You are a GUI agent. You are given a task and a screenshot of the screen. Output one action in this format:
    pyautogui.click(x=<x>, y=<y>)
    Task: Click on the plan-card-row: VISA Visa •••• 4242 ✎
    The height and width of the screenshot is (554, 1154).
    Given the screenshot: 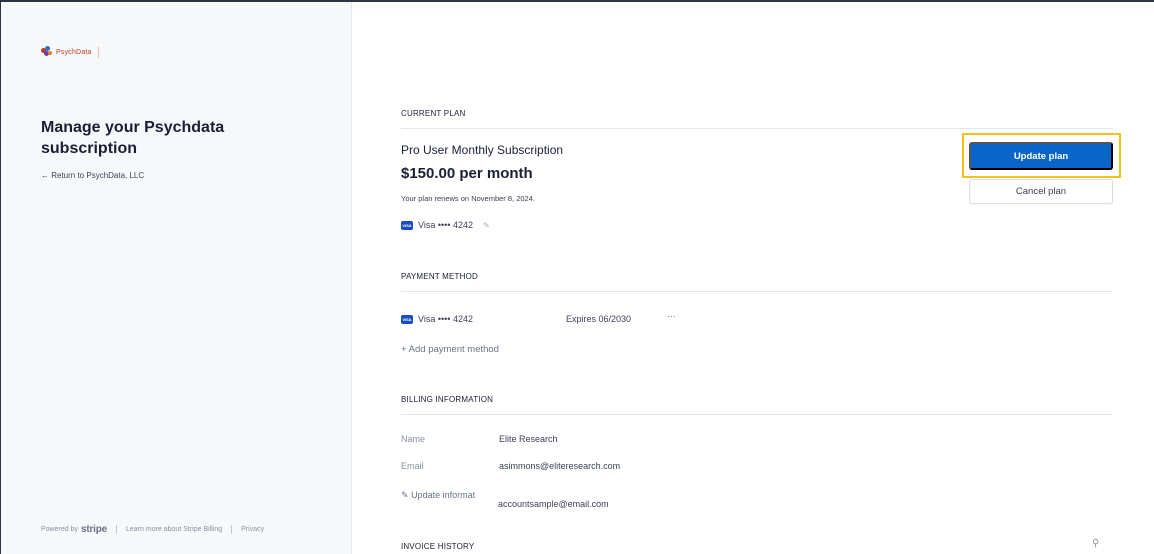 What is the action you would take?
    pyautogui.click(x=445, y=225)
    